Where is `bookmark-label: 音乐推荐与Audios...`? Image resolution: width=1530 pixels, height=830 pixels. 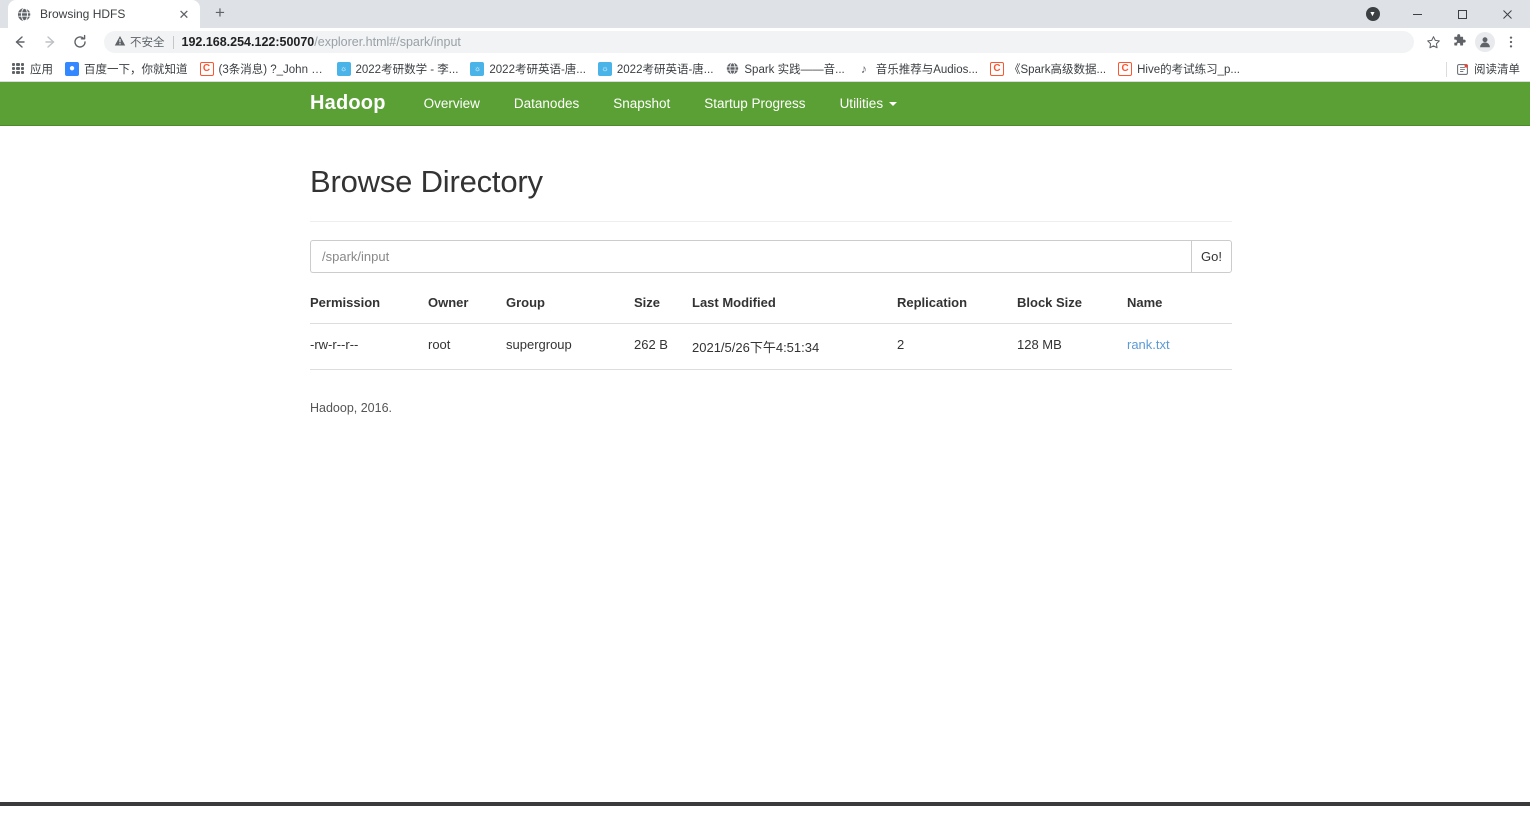 bookmark-label: 音乐推荐与Audios... is located at coordinates (926, 69).